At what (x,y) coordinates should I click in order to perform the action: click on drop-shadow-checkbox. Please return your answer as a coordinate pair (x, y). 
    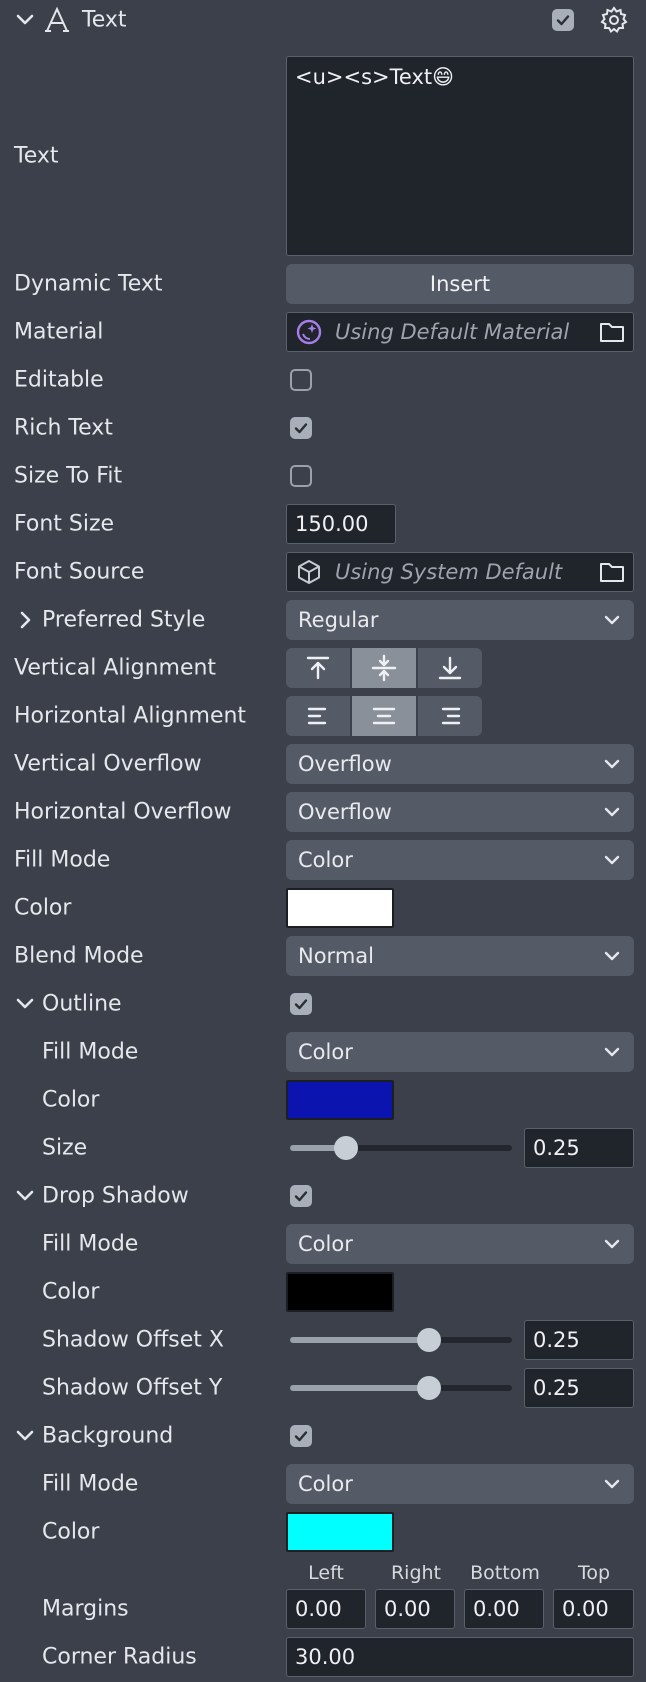
    Looking at the image, I should click on (301, 1196).